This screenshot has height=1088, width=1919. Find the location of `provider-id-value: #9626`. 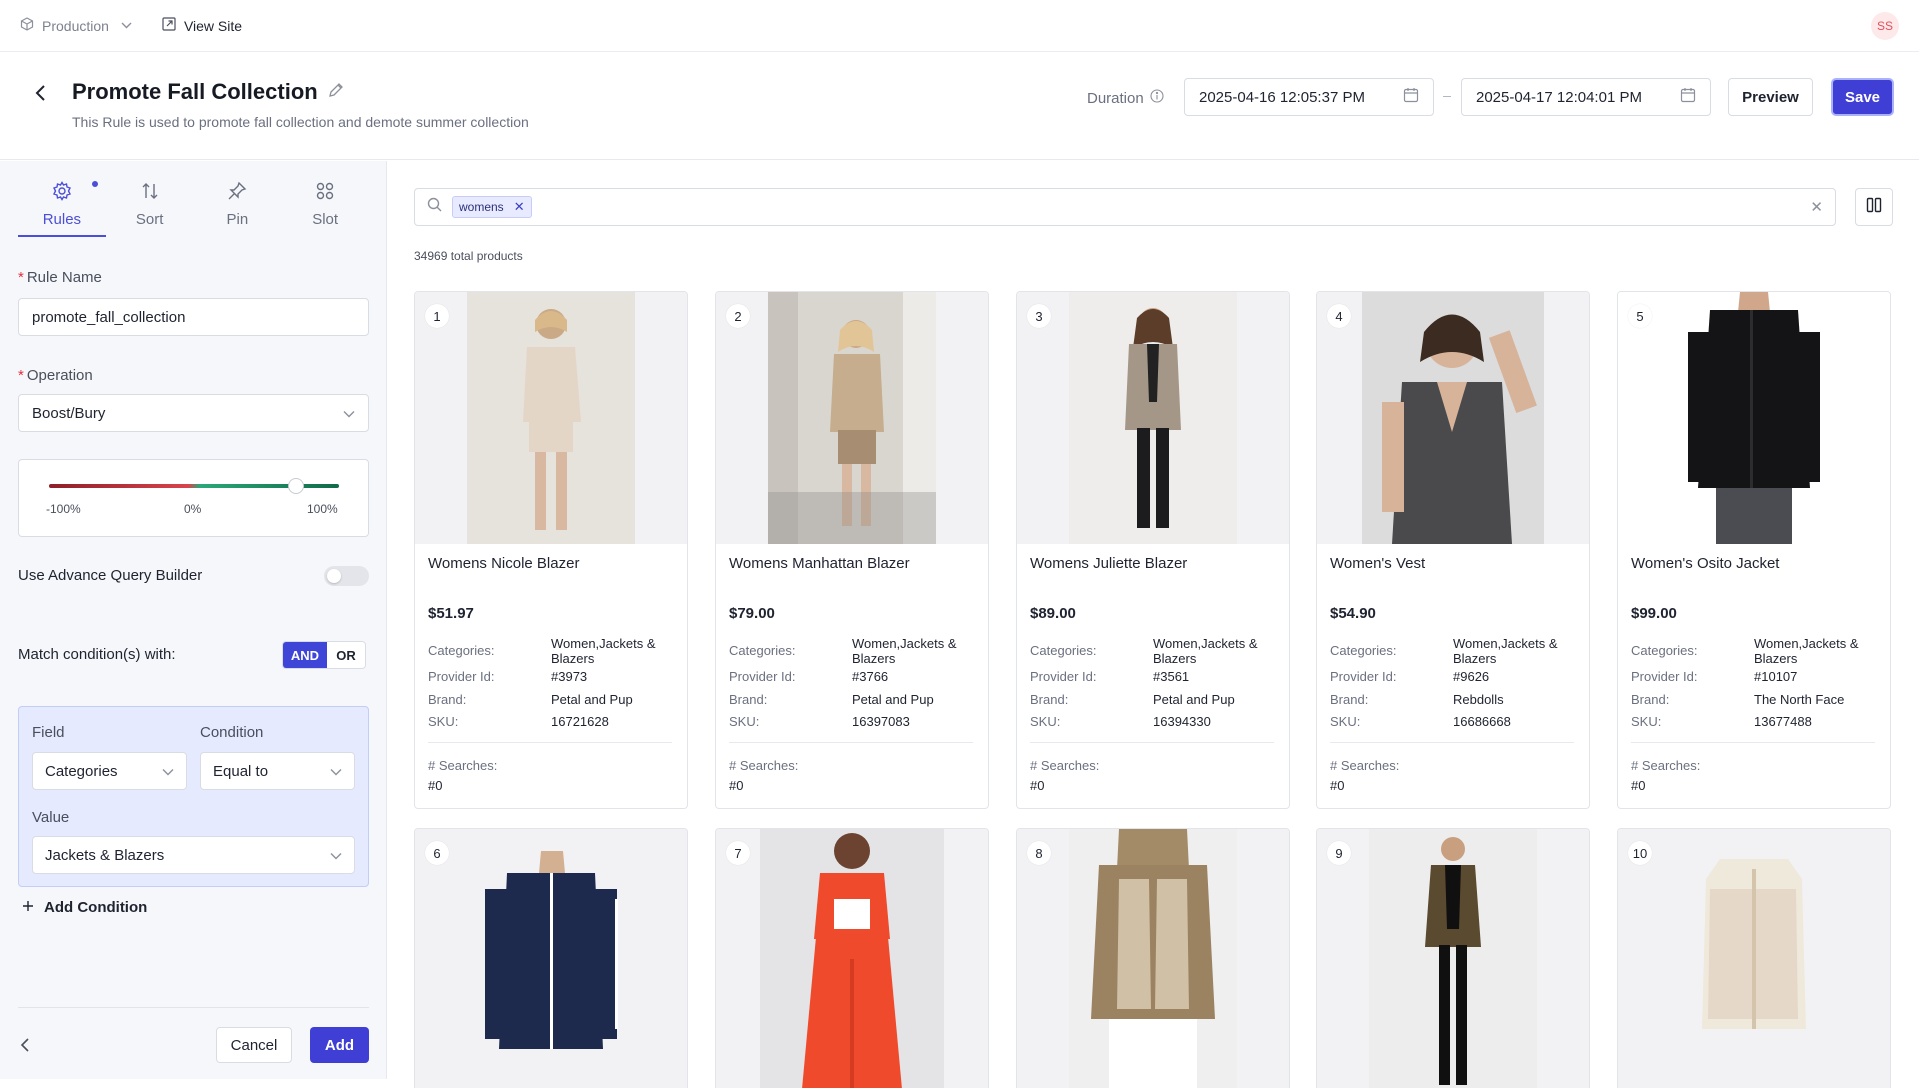

provider-id-value: #9626 is located at coordinates (1471, 676).